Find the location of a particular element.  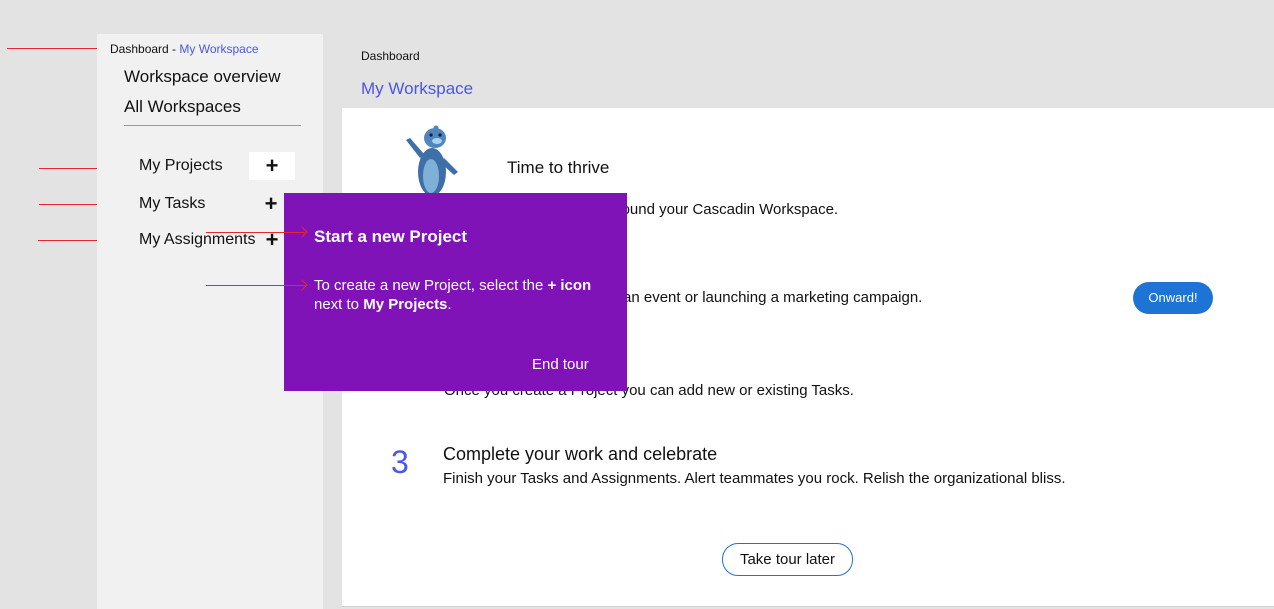

annotation-arrow-breadcrumb is located at coordinates (56, 48).